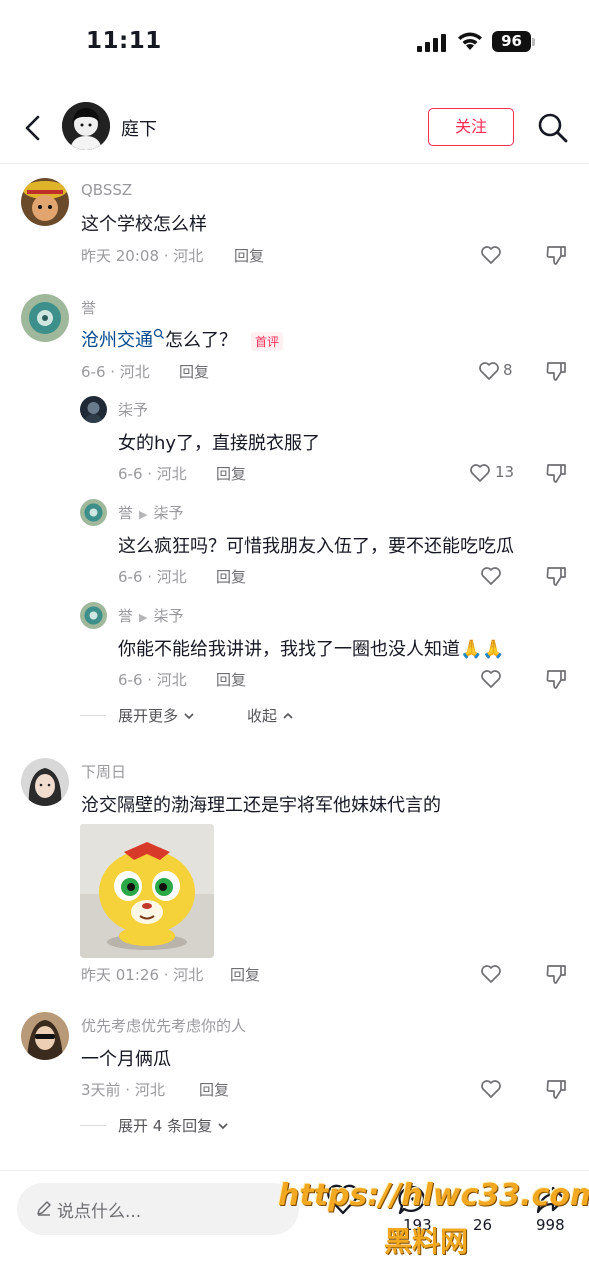  Describe the element at coordinates (505, 472) in the screenshot. I see `like-count: 13` at that location.